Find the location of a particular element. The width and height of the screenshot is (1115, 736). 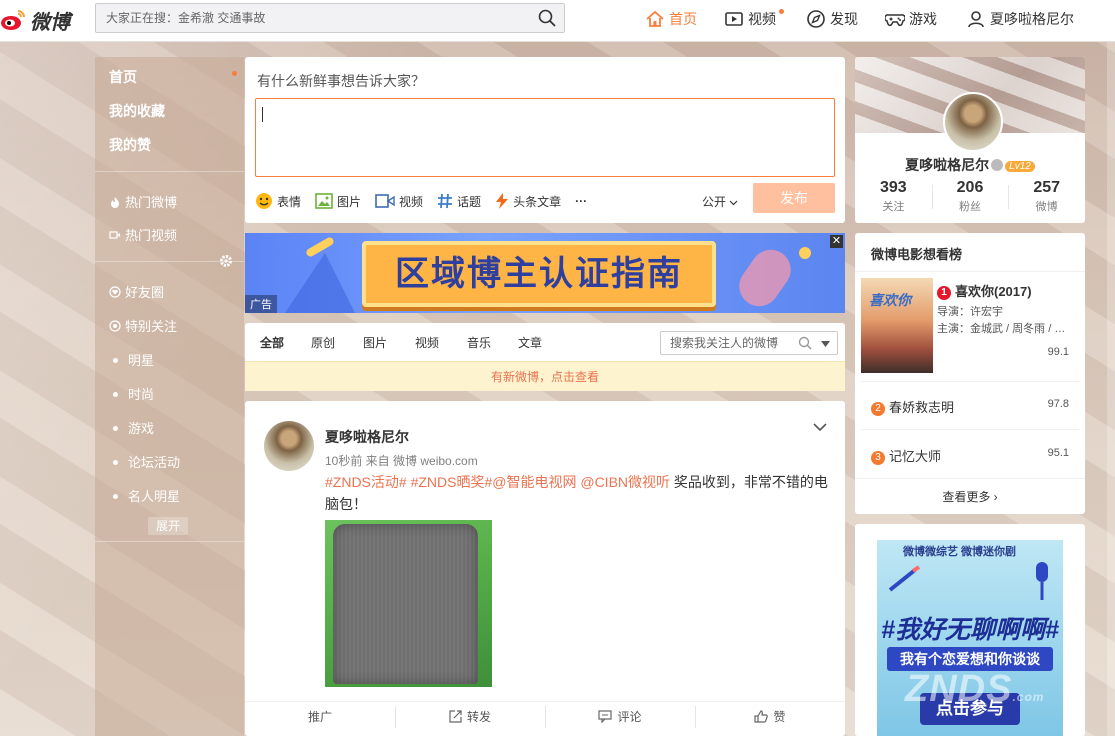

fire-icon is located at coordinates (115, 202).